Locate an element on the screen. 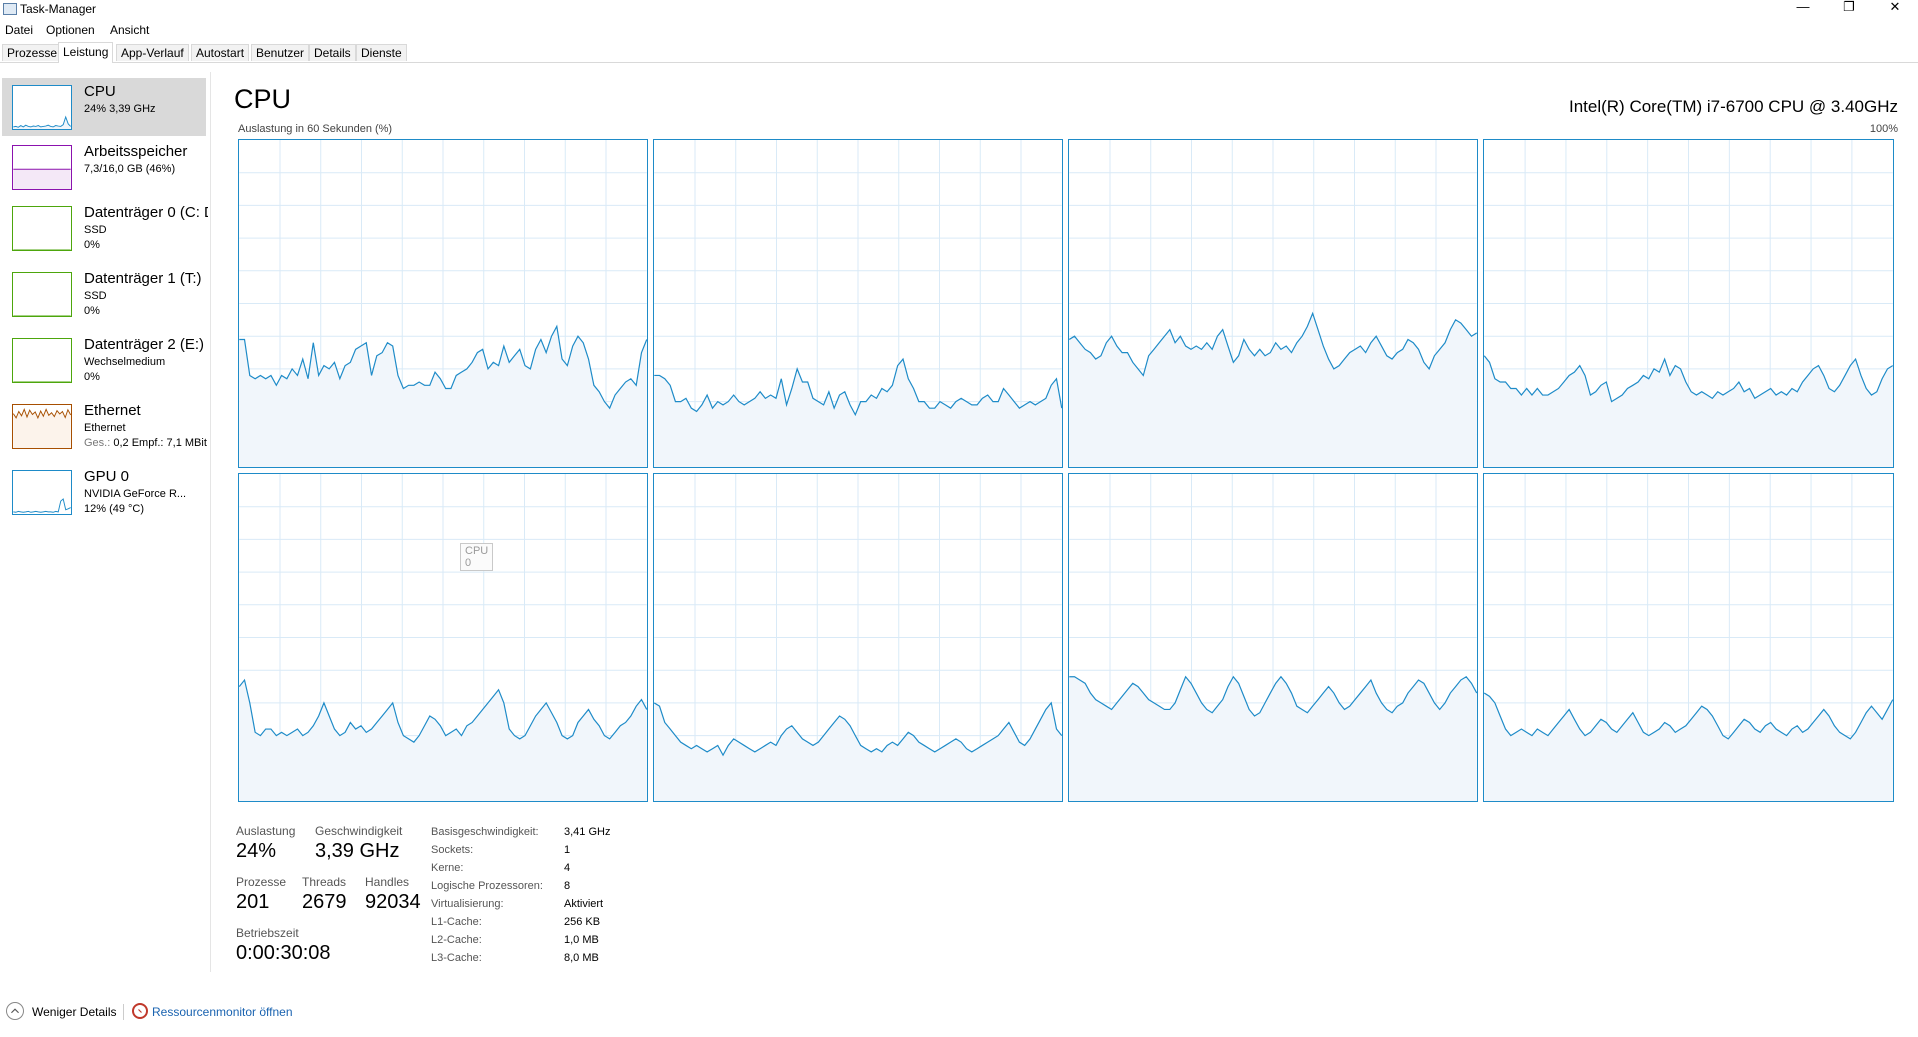 The height and width of the screenshot is (1037, 1918). resource-monitor-icon is located at coordinates (140, 1011).